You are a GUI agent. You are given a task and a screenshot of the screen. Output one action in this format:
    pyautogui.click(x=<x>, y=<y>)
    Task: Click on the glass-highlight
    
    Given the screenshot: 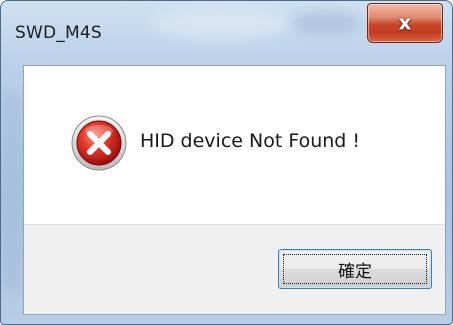 What is the action you would take?
    pyautogui.click(x=12, y=191)
    